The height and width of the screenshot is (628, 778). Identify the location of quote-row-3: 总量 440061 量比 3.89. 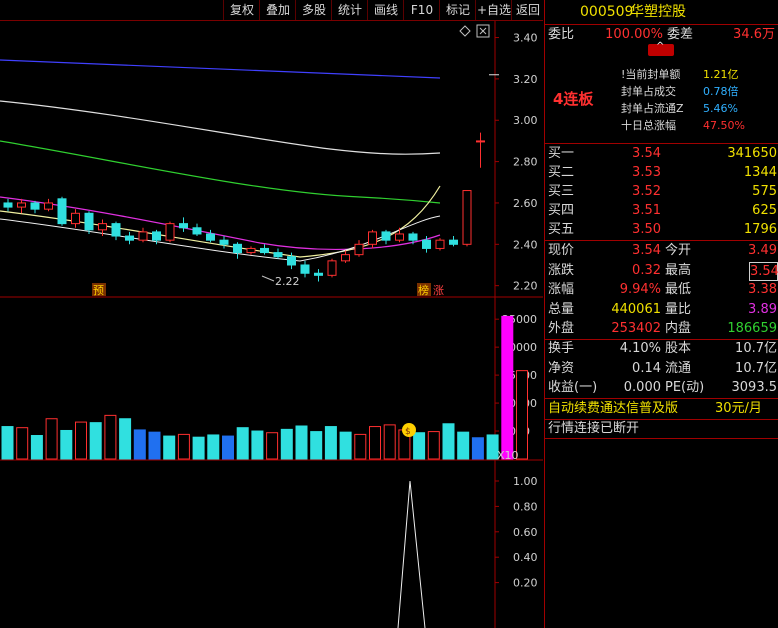
(661, 310).